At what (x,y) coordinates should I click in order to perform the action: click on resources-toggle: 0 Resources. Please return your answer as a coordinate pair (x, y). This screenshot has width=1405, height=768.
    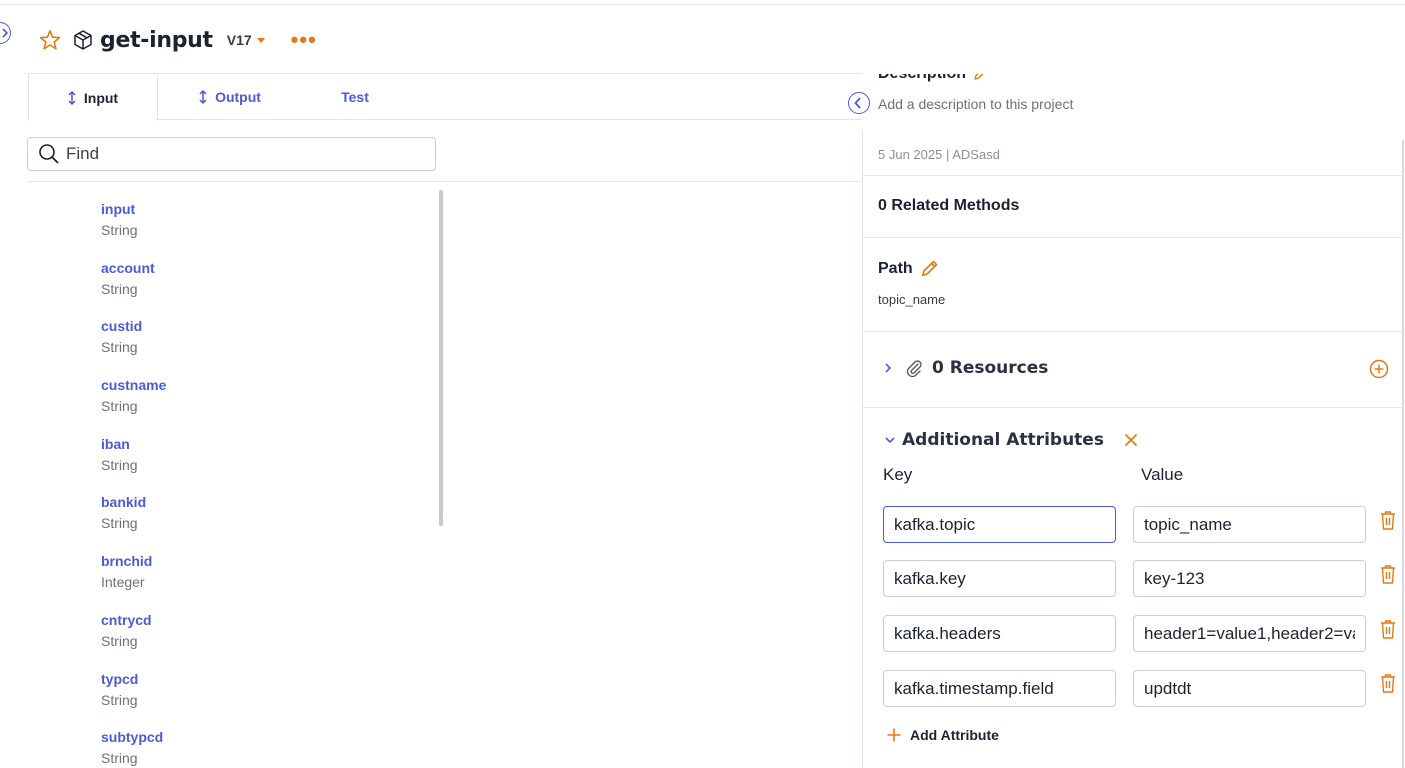
    Looking at the image, I should click on (966, 368).